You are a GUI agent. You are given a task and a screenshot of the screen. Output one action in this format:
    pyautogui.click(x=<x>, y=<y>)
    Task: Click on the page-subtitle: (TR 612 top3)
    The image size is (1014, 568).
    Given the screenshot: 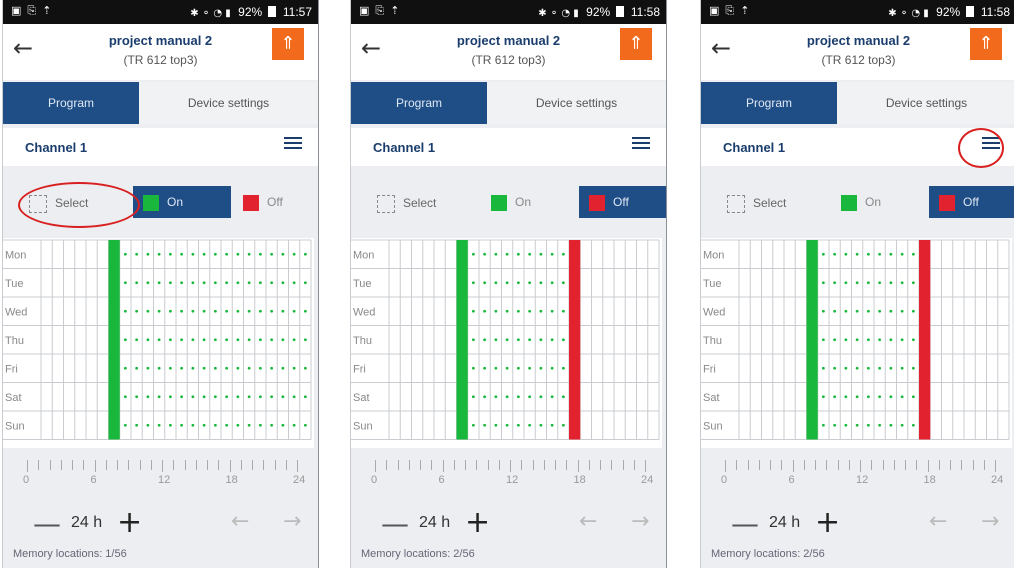 What is the action you would take?
    pyautogui.click(x=858, y=60)
    